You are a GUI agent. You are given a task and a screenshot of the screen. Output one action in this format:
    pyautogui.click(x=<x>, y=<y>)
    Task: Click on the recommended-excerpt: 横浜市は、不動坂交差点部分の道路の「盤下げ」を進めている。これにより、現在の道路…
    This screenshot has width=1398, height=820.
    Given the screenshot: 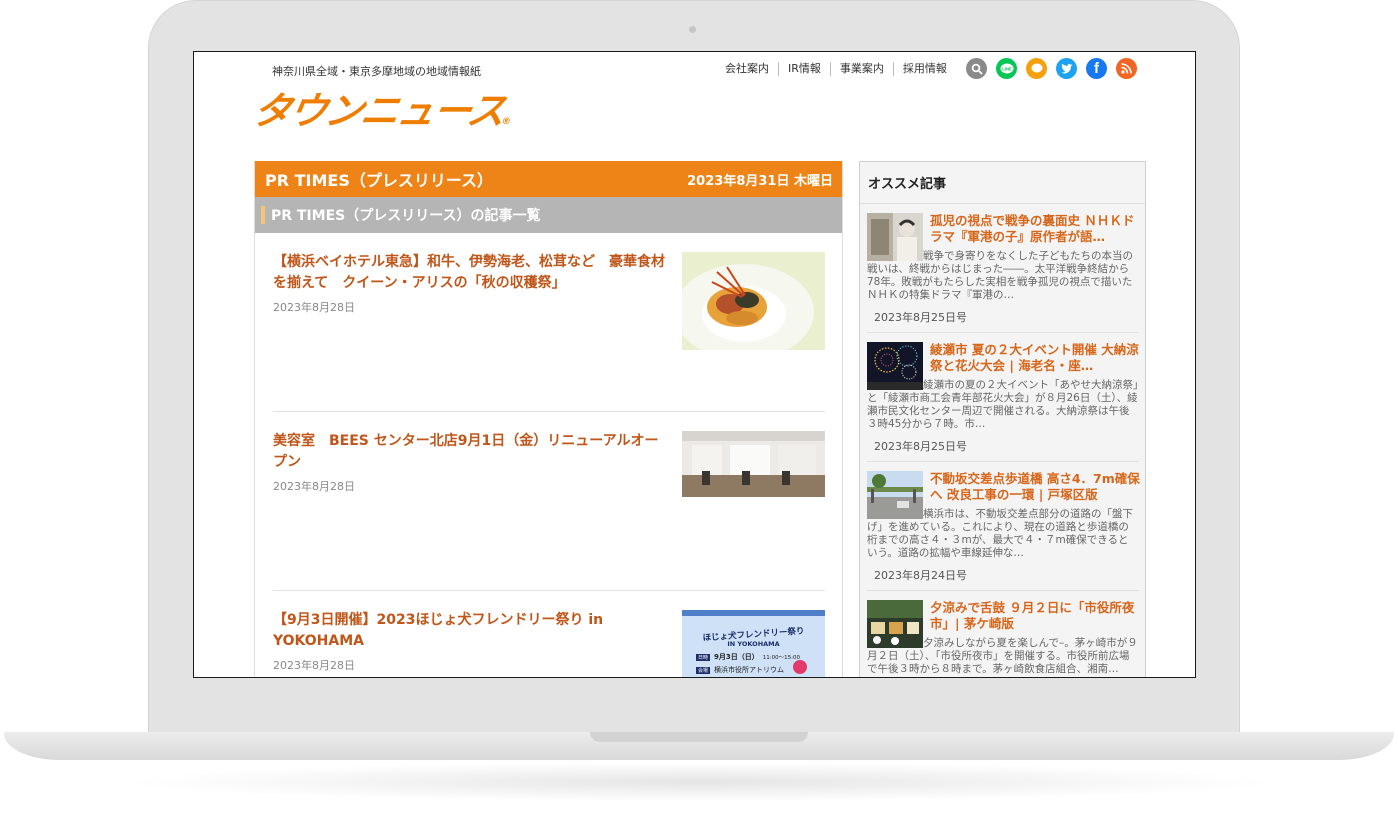 What is the action you would take?
    pyautogui.click(x=1000, y=533)
    